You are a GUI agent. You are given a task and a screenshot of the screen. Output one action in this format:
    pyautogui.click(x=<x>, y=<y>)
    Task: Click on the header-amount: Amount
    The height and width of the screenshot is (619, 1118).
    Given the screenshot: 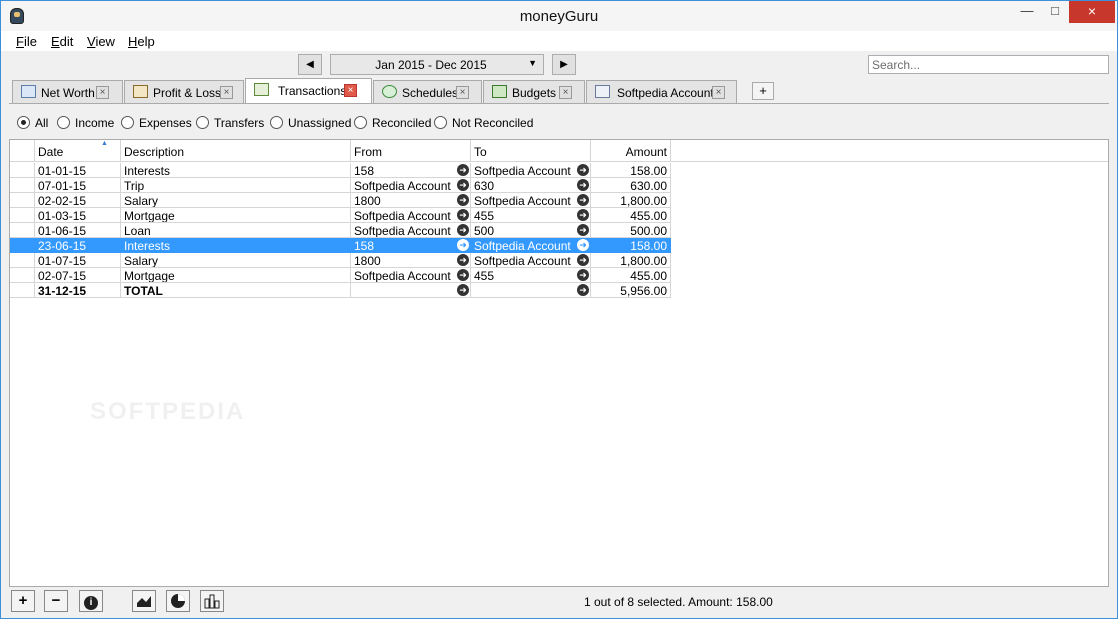 What is the action you would take?
    pyautogui.click(x=631, y=151)
    